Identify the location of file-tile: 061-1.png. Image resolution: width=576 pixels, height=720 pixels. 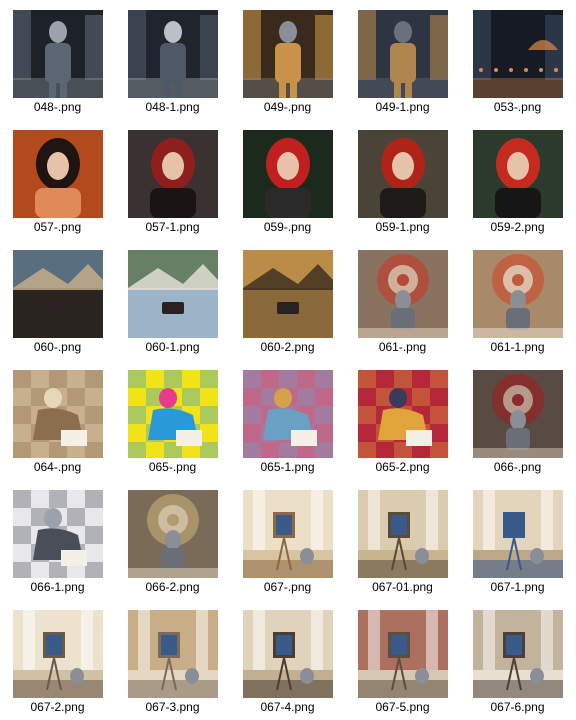
(517, 300).